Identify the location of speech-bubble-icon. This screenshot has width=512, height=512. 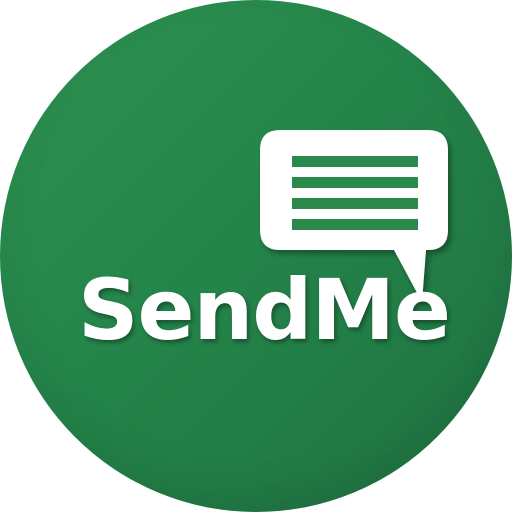
(354, 216).